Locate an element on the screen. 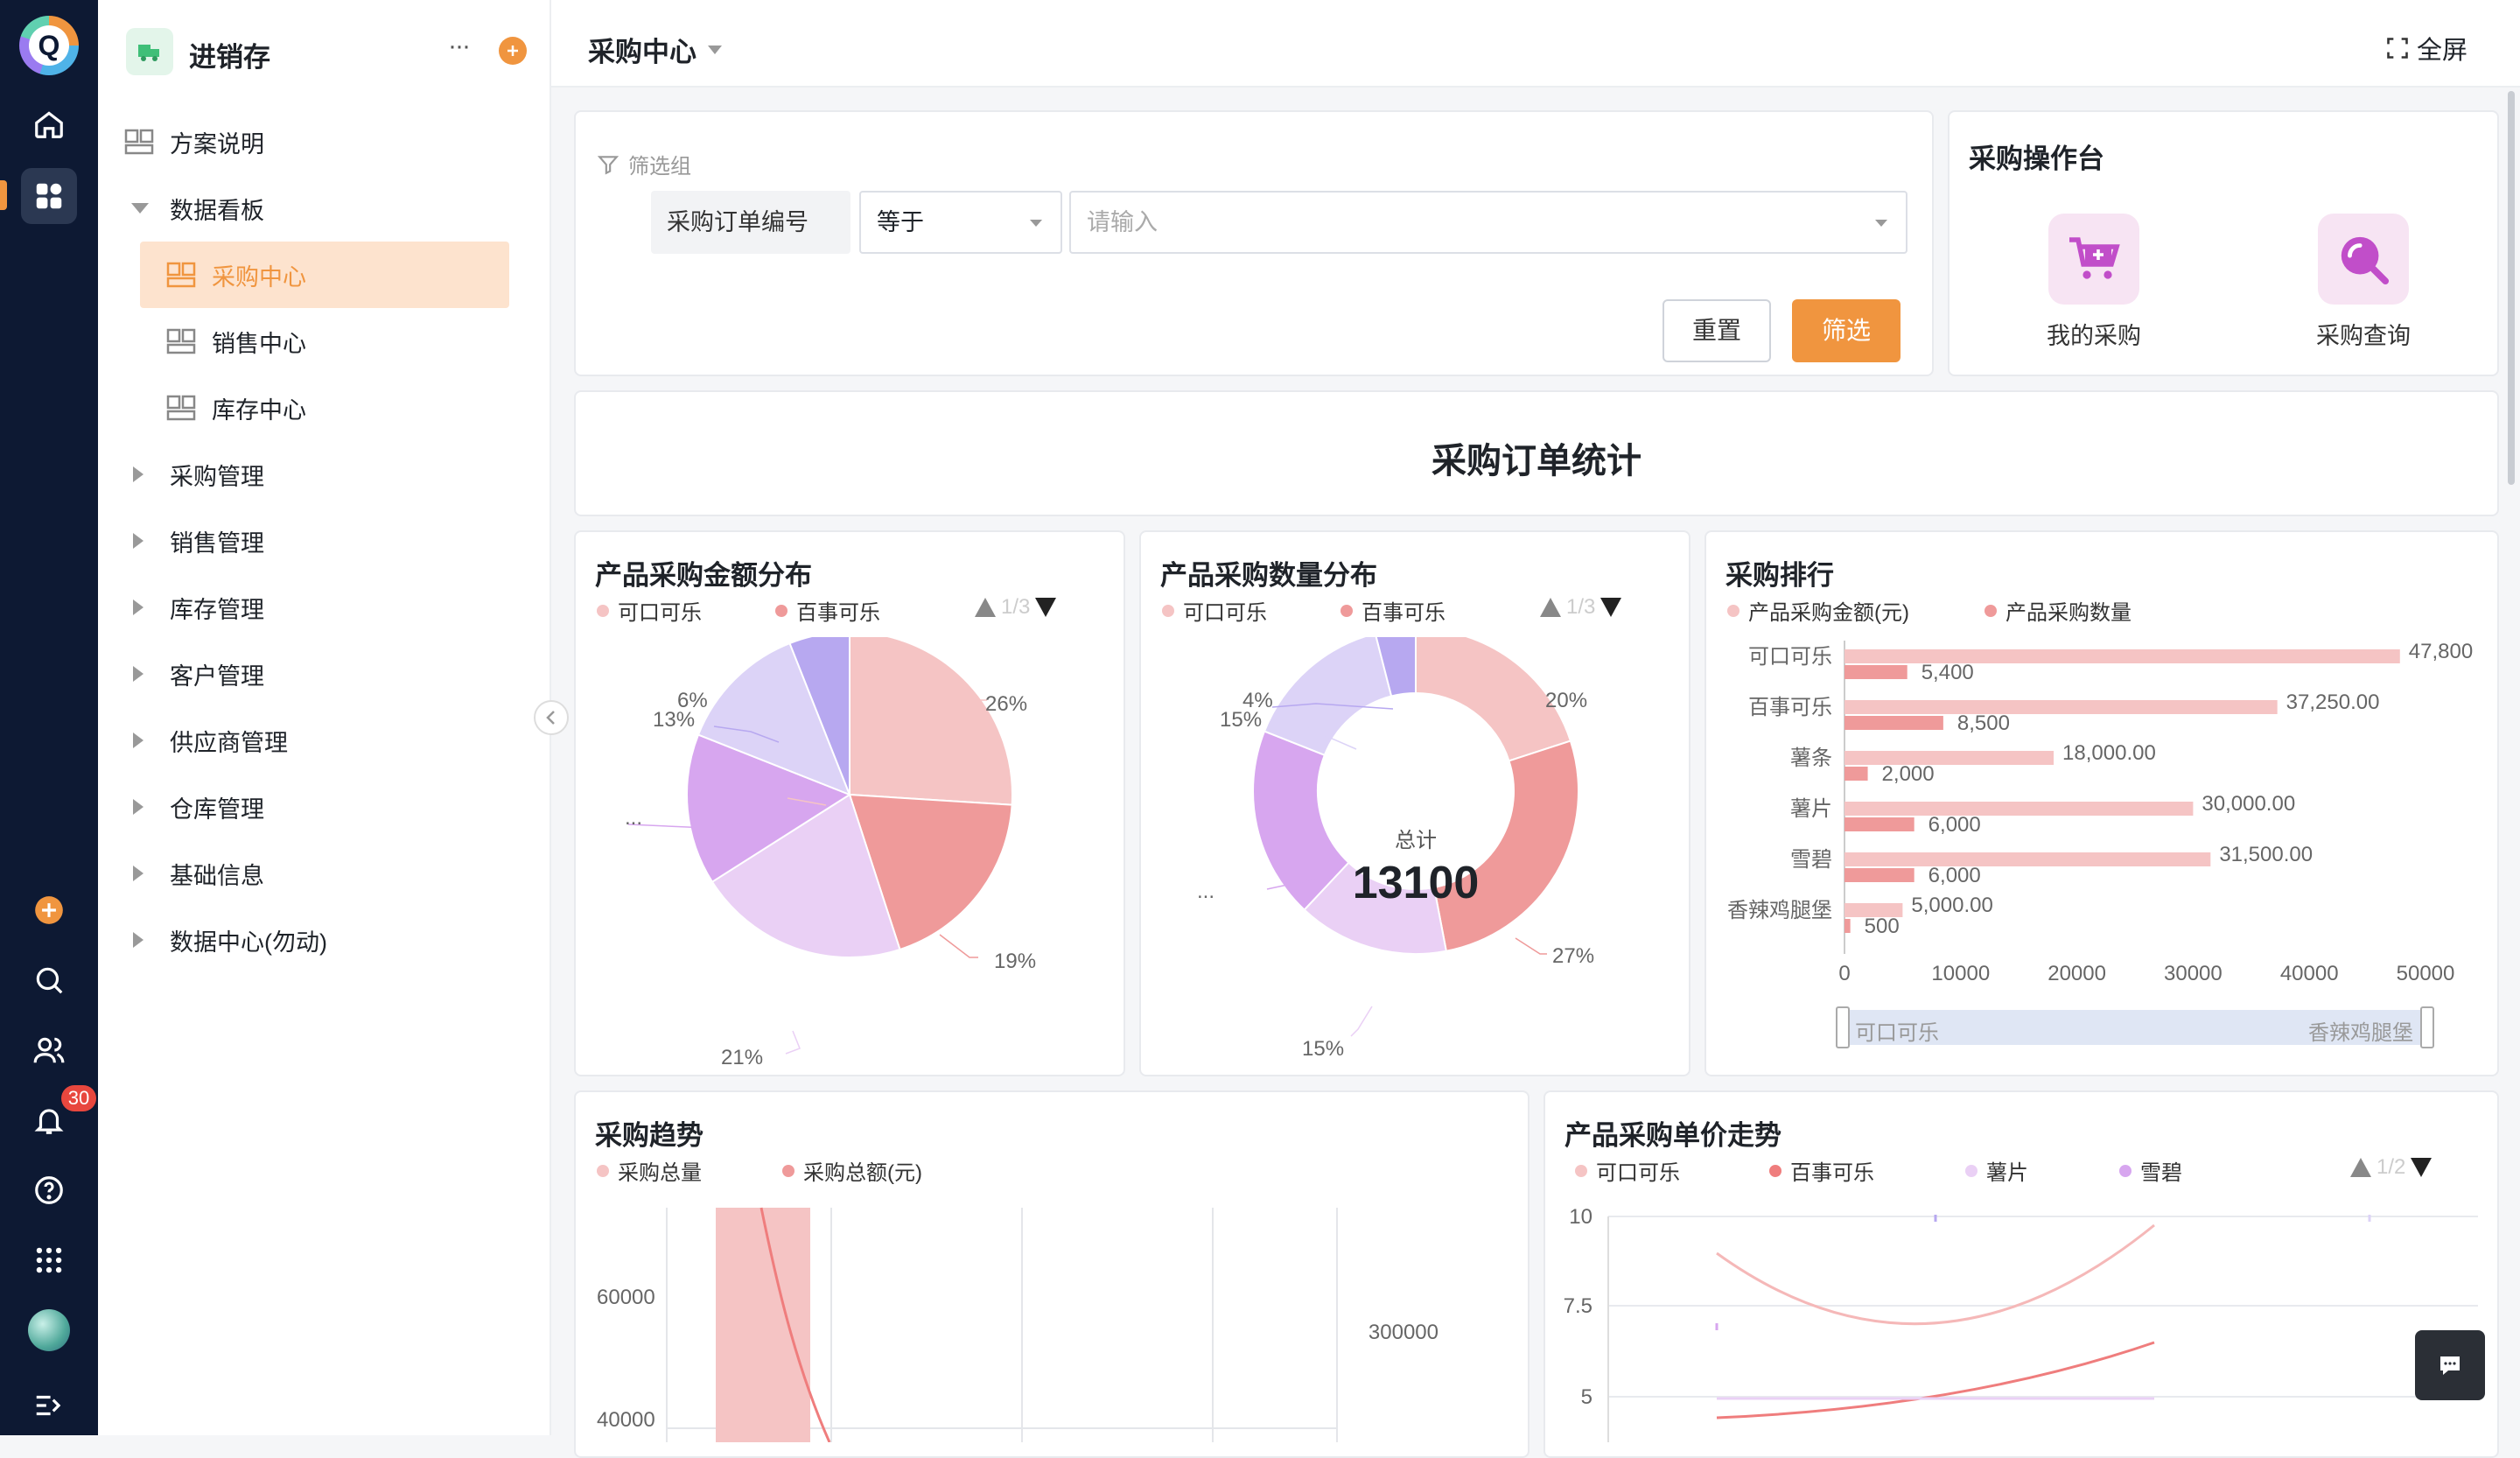 The width and height of the screenshot is (2520, 1458). slider-end-label: 香辣鸡腿堡 is located at coordinates (2360, 1033).